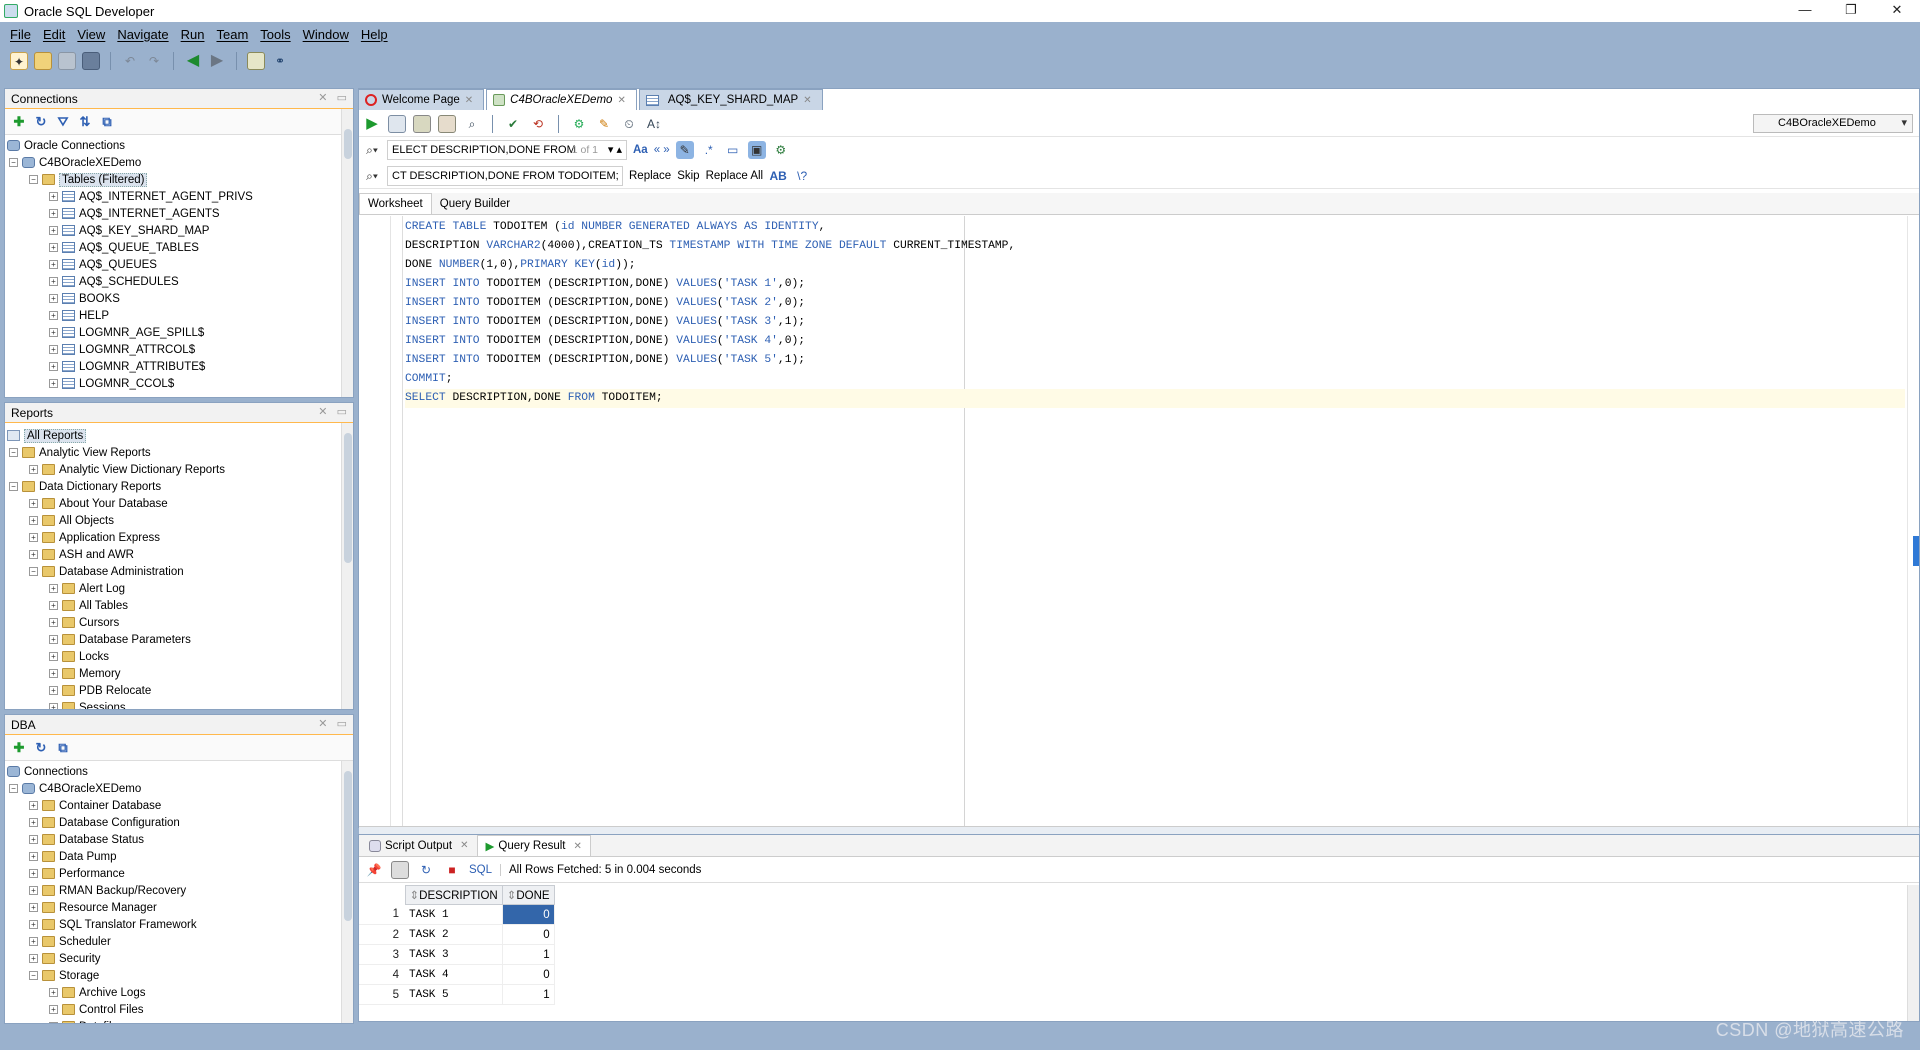 This screenshot has height=1050, width=1920. Describe the element at coordinates (684, 150) in the screenshot. I see `highlight-icon: ✎` at that location.